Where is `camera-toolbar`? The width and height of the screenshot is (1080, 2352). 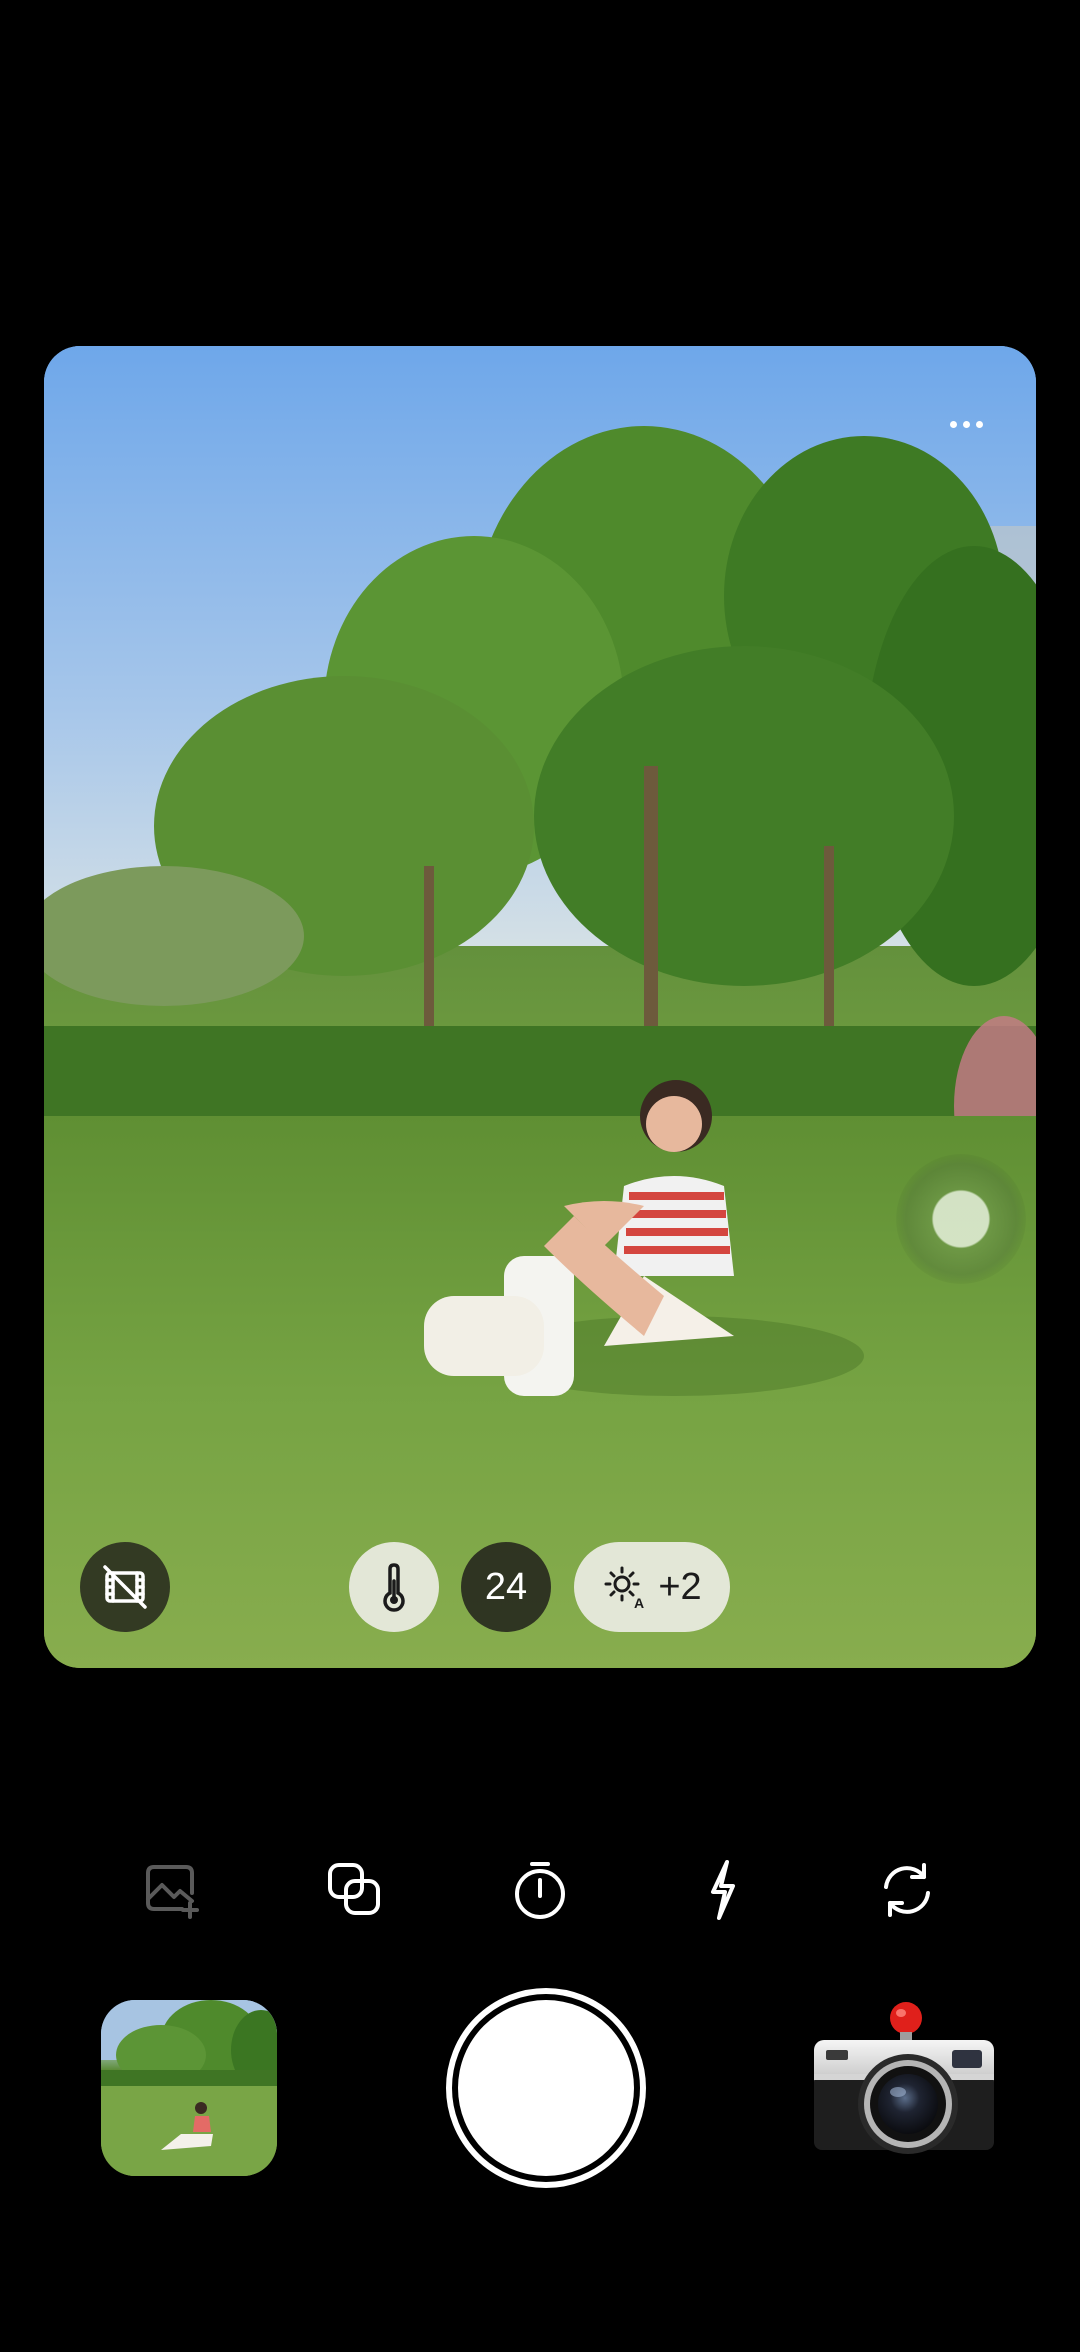 camera-toolbar is located at coordinates (540, 1890).